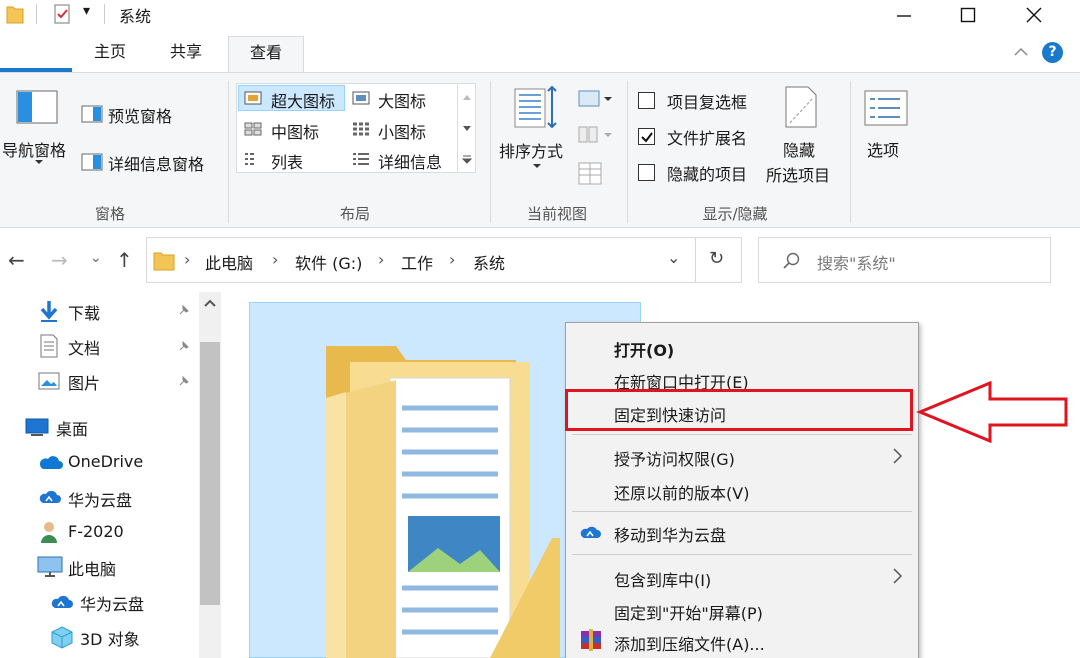  I want to click on group-label-show-hide: 显示/隐藏, so click(735, 214).